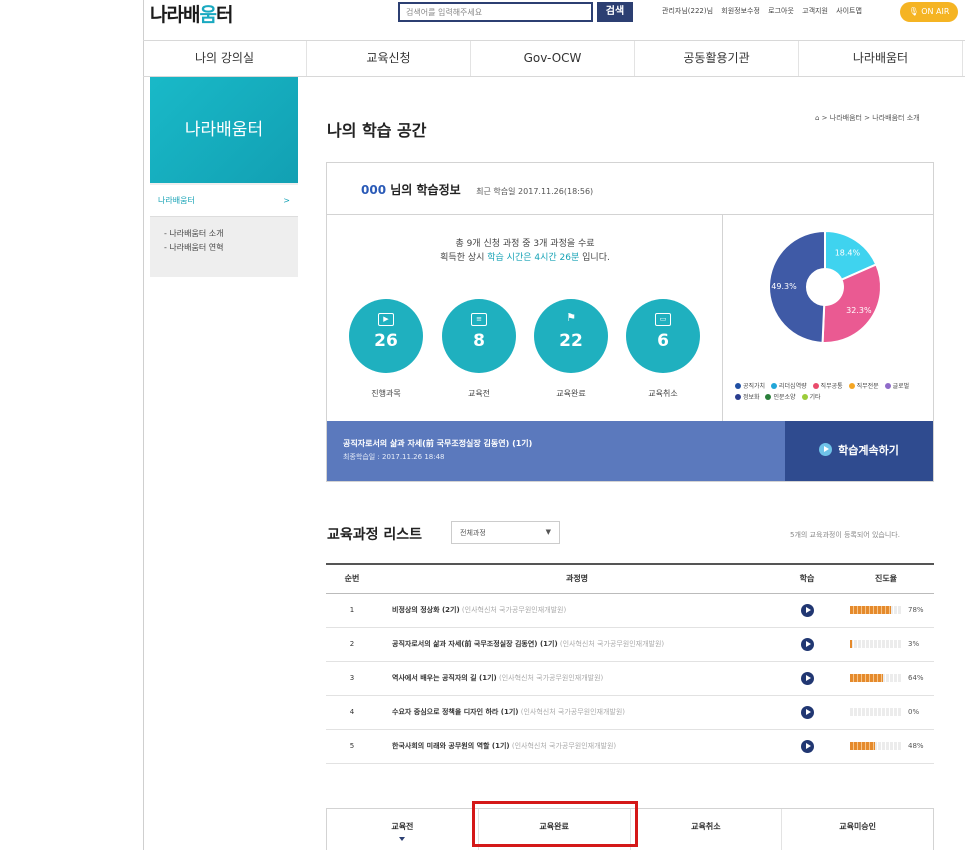  I want to click on progress-percent: 48%, so click(916, 746).